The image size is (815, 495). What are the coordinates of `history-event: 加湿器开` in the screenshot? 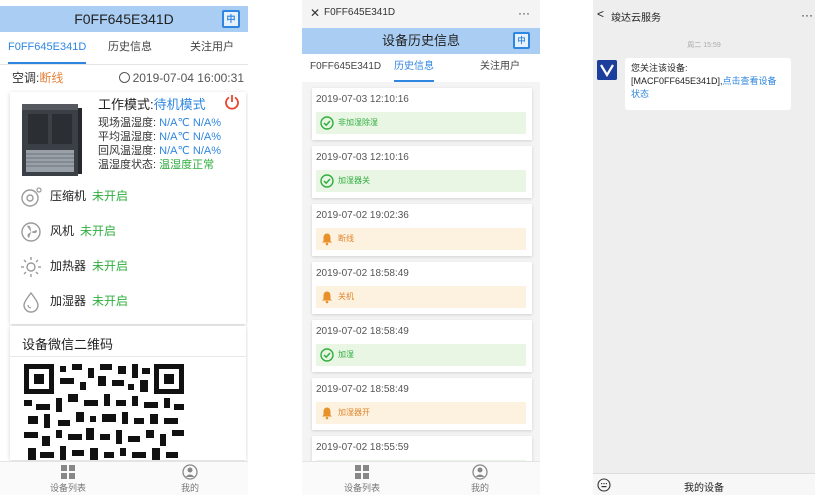 It's located at (421, 413).